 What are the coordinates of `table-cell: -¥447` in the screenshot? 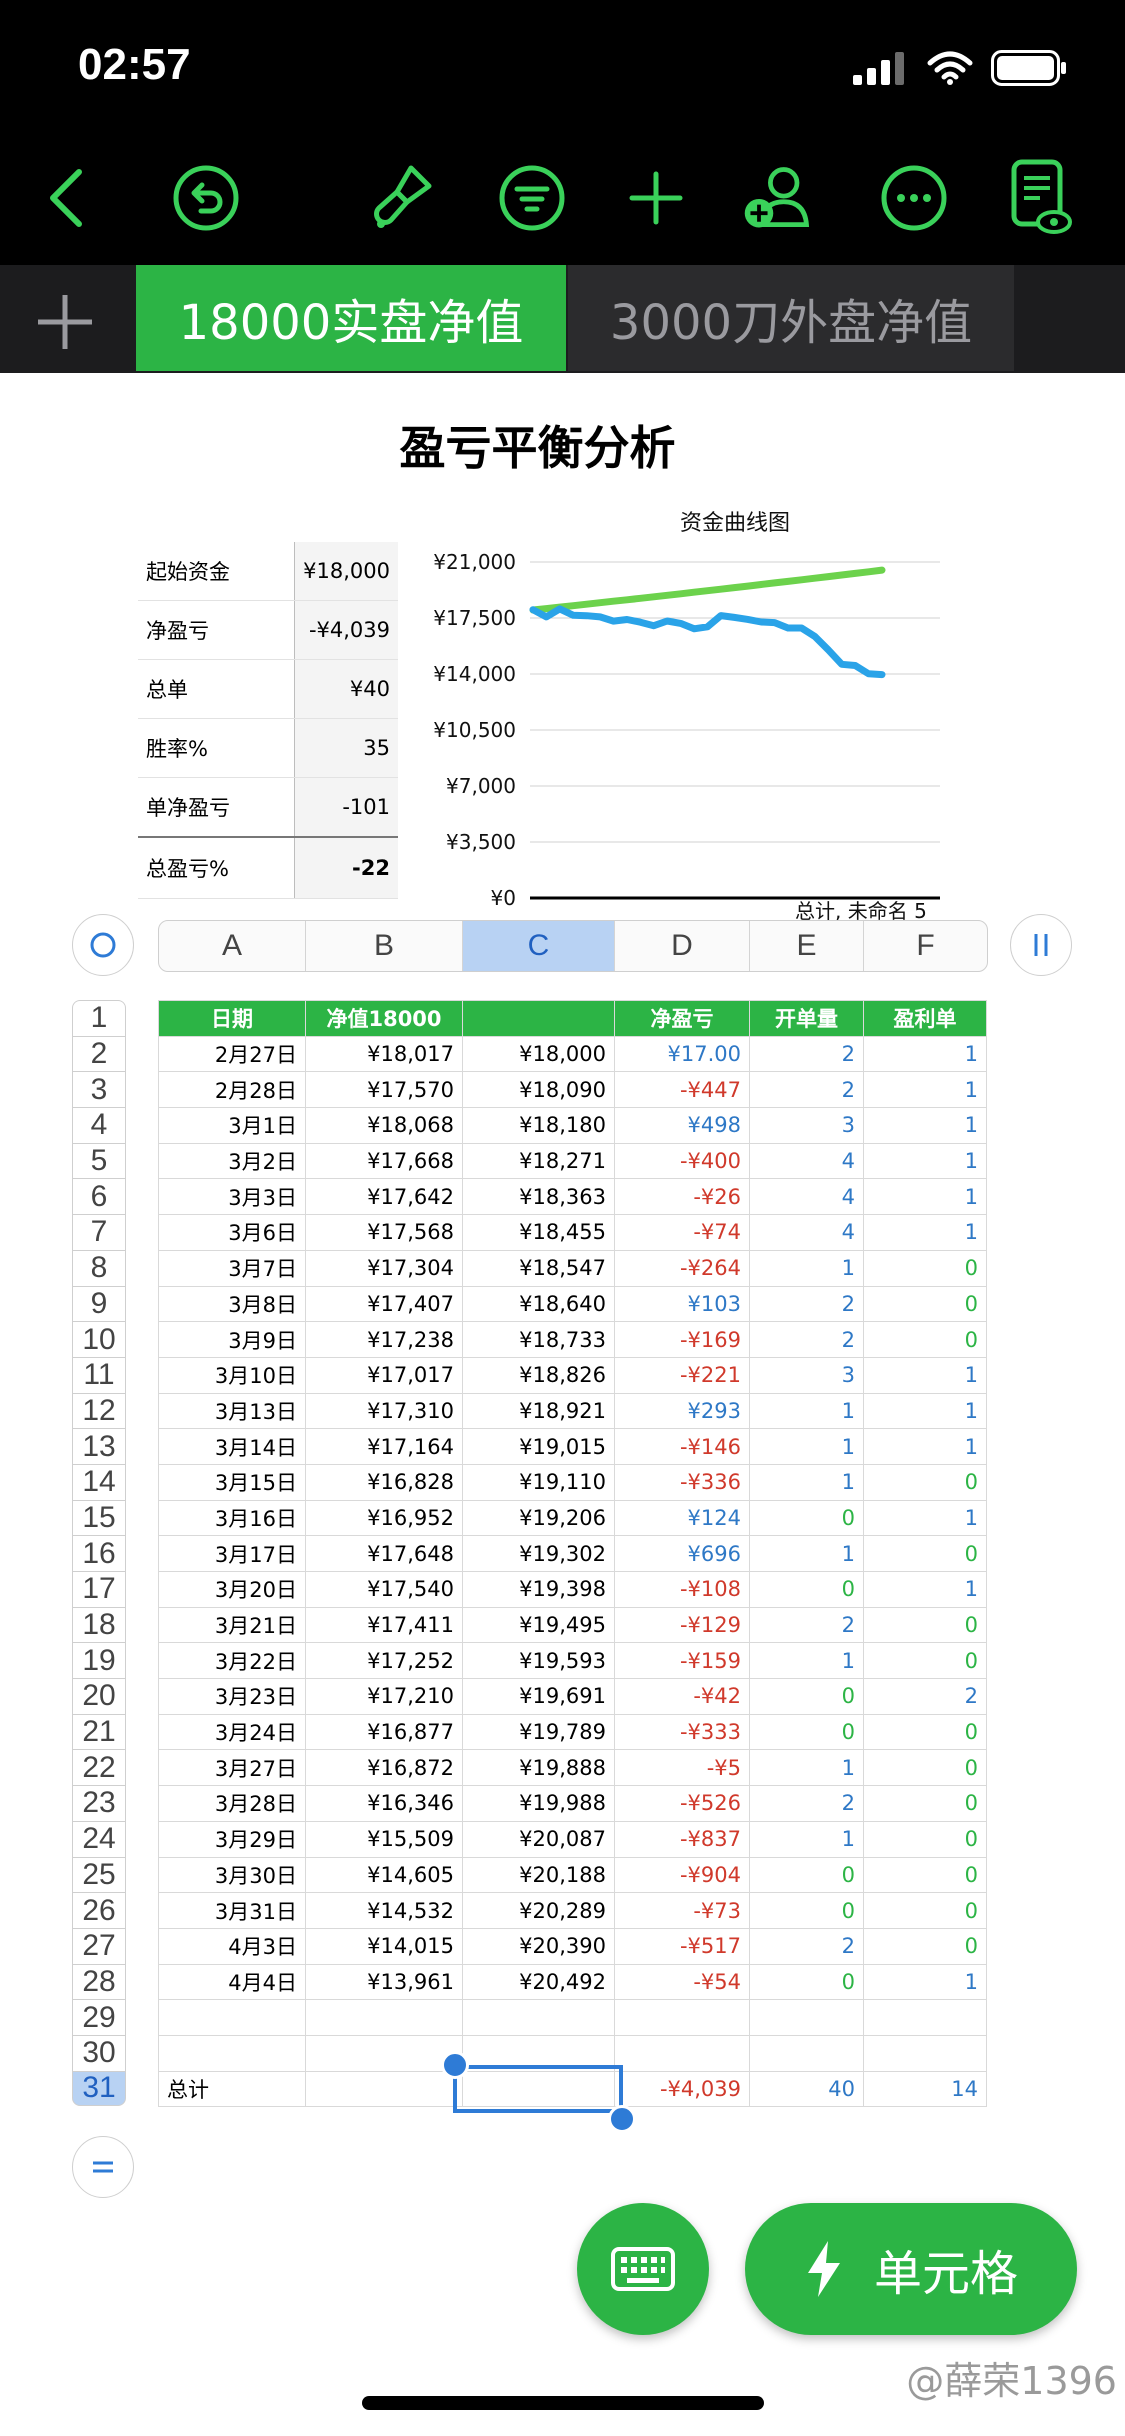 It's located at (682, 1090).